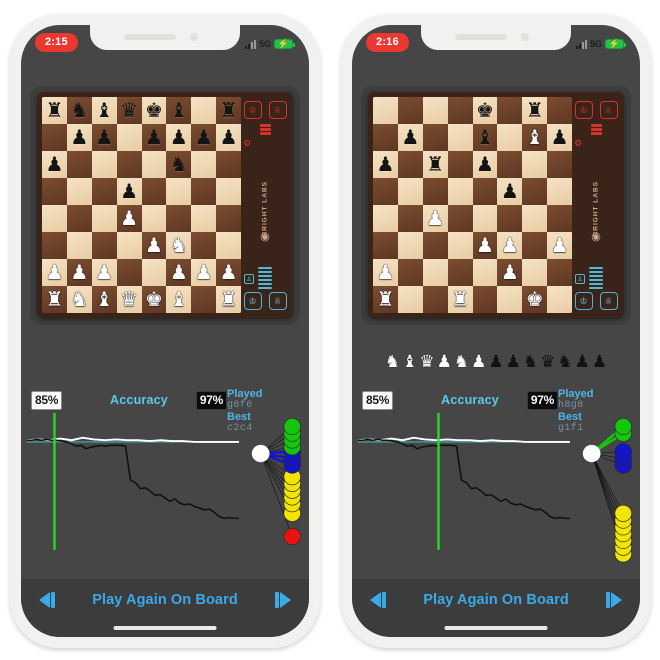 The height and width of the screenshot is (660, 660). I want to click on board-square-f6, so click(510, 164).